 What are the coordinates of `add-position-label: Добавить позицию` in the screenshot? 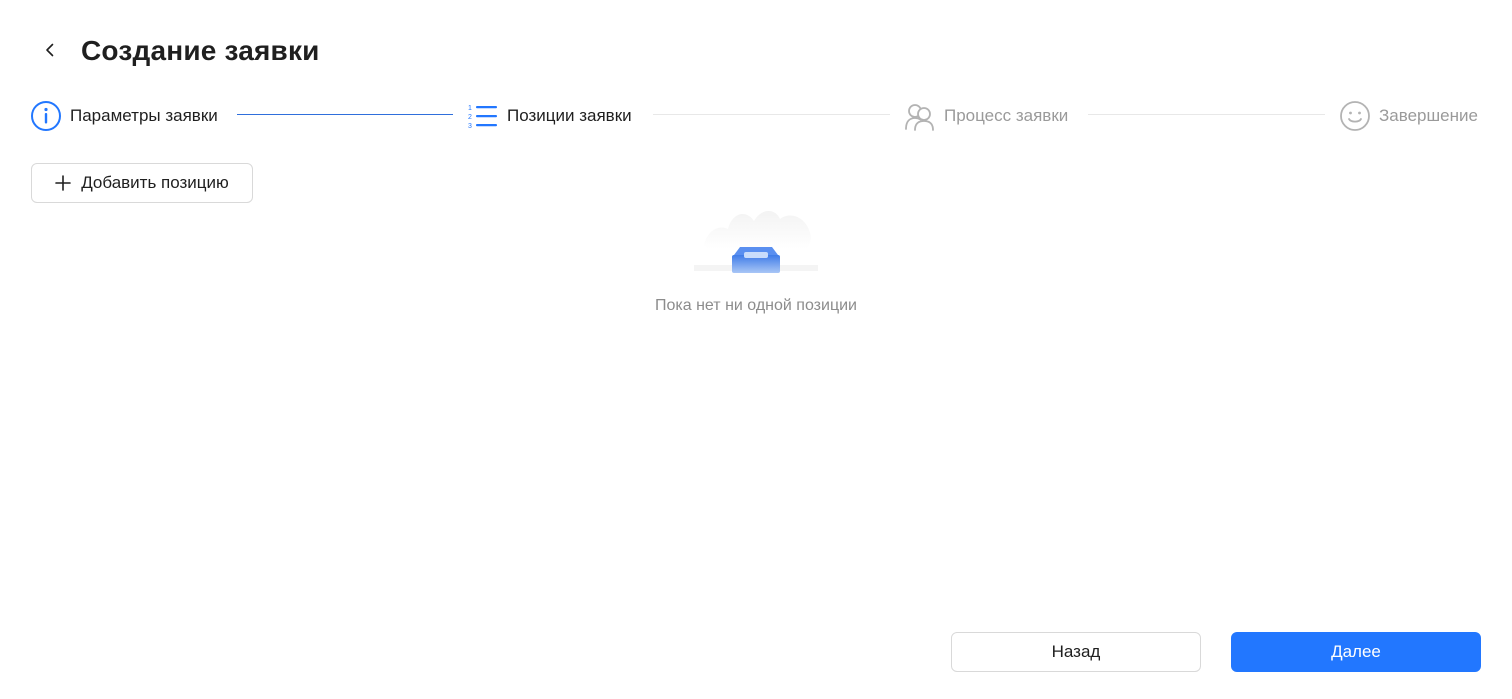 It's located at (155, 182).